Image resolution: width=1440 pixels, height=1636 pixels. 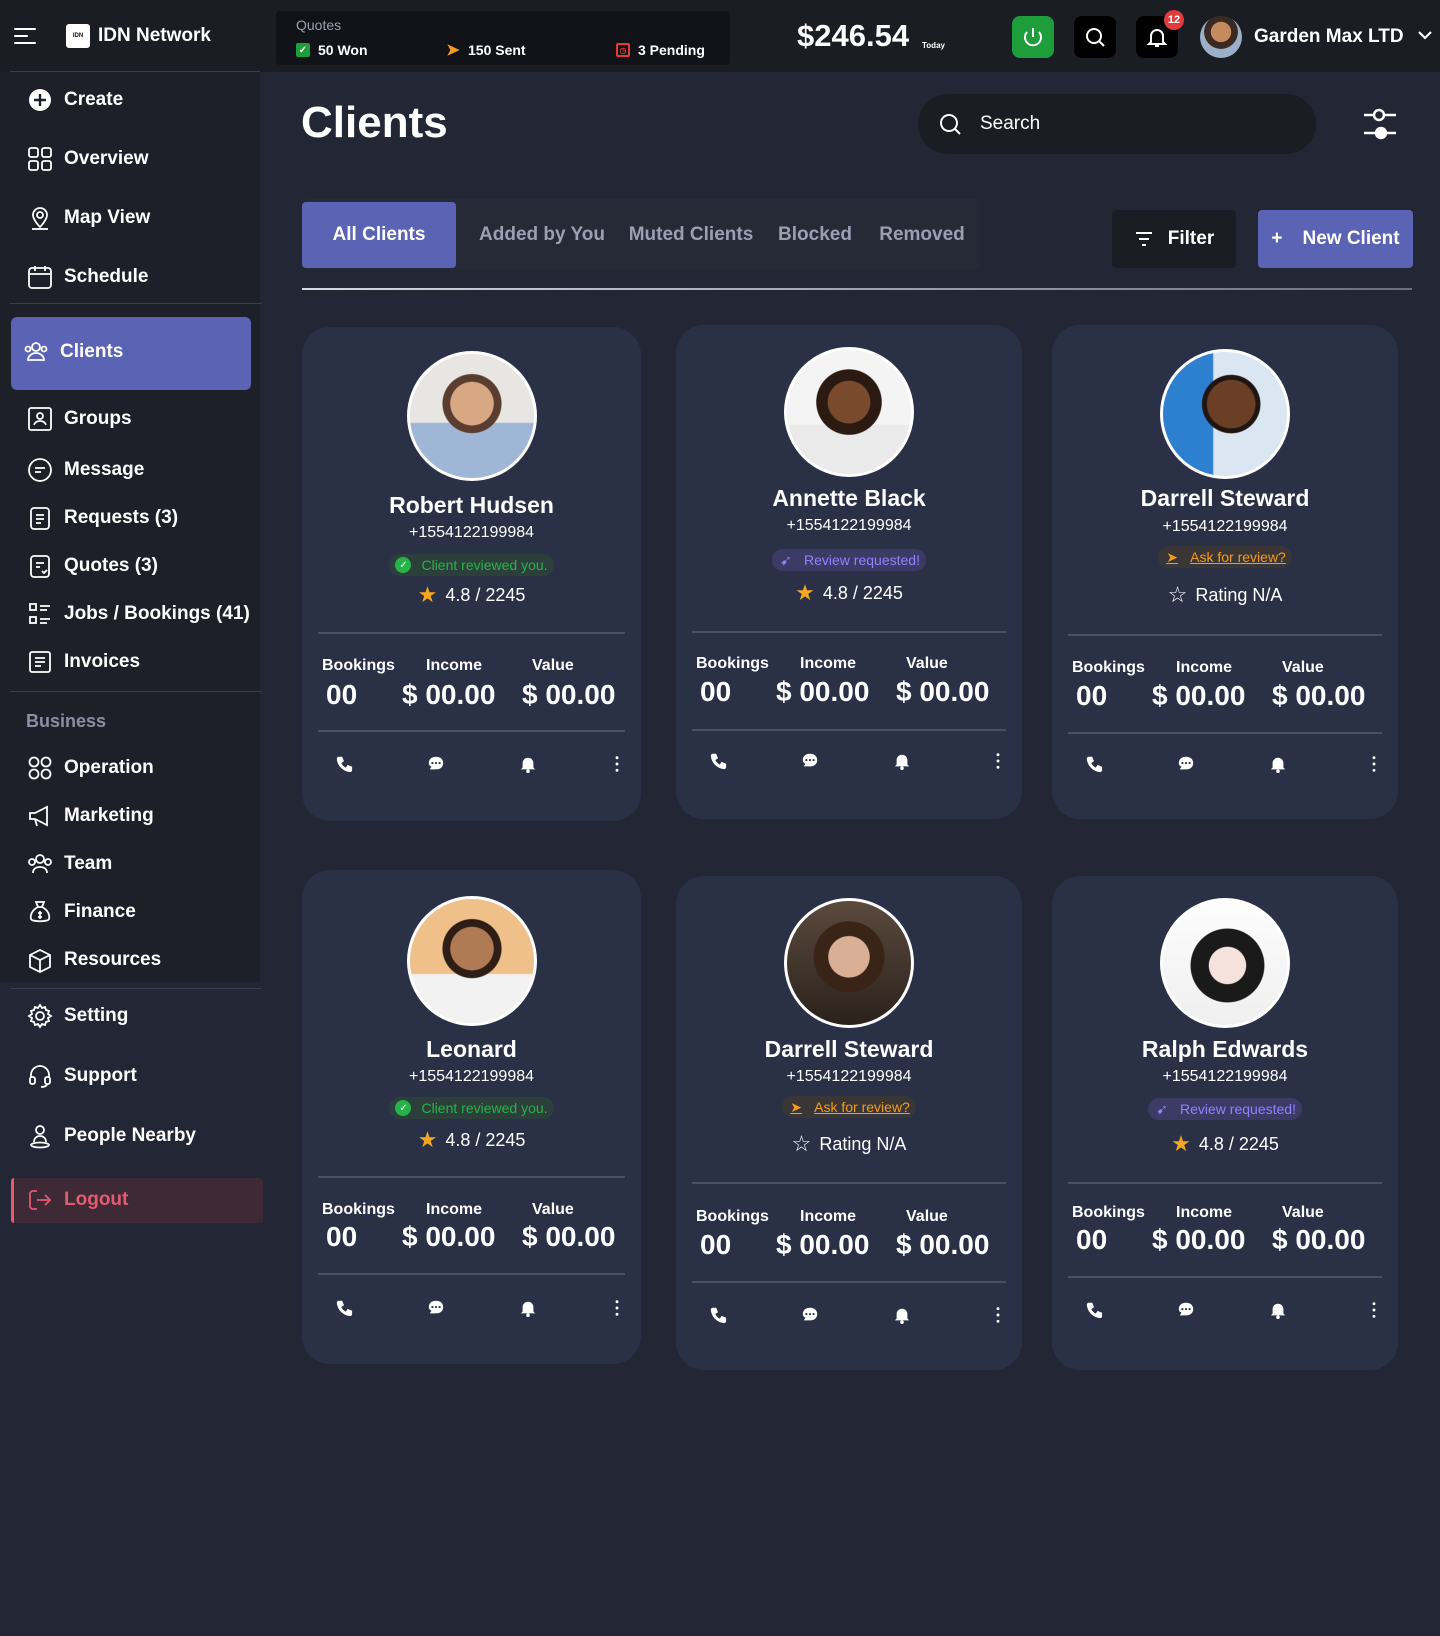 I want to click on badge-text: Client reviewed you., so click(x=484, y=1108).